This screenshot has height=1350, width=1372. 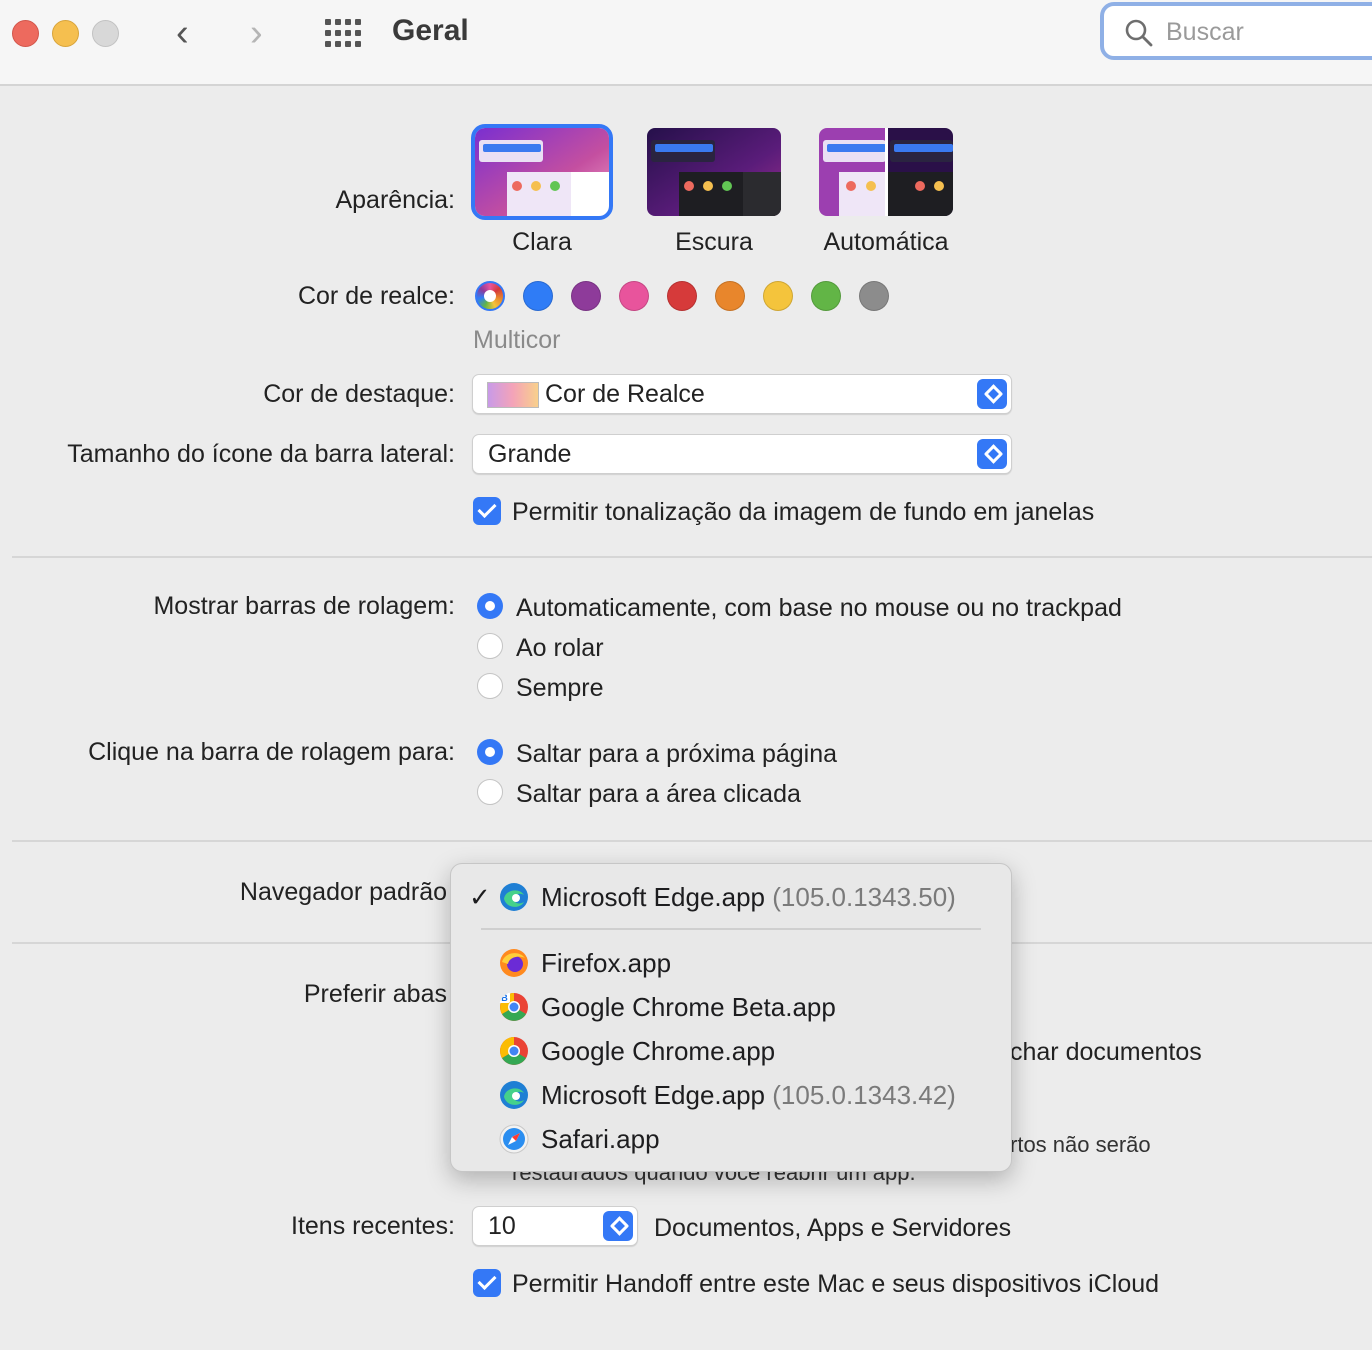 I want to click on menu-item-edge-selected-version: (105.0.1343.50), so click(x=864, y=897).